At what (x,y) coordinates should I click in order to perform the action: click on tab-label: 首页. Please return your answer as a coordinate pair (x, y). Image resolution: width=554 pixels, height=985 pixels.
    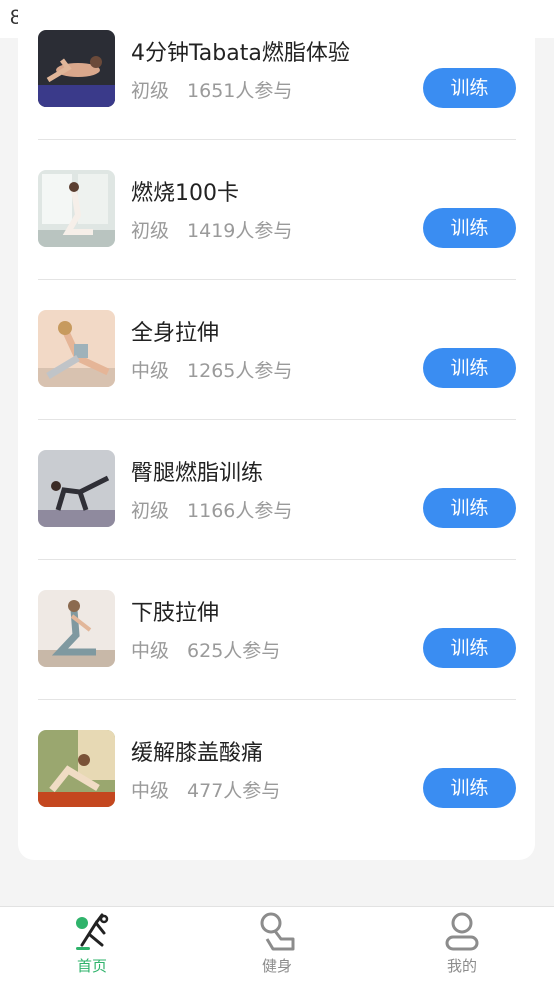
    Looking at the image, I should click on (91, 966).